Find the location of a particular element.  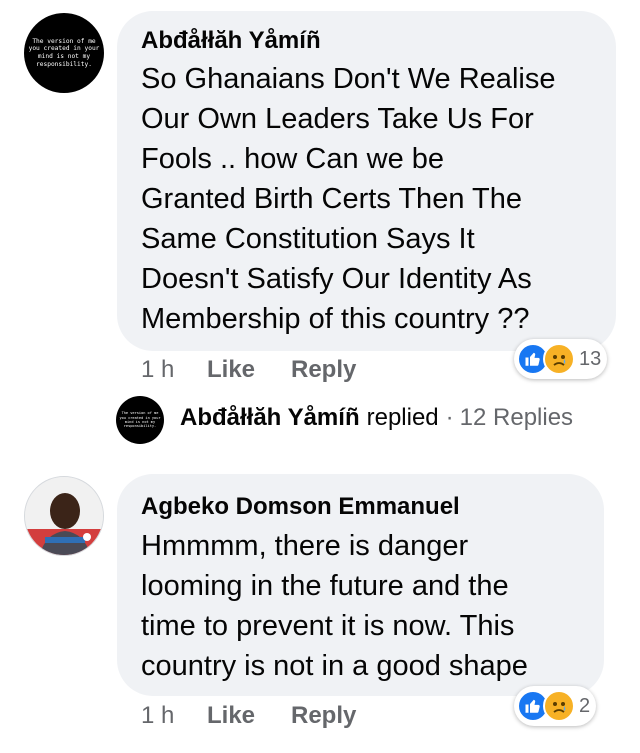

avatar is located at coordinates (64, 516).